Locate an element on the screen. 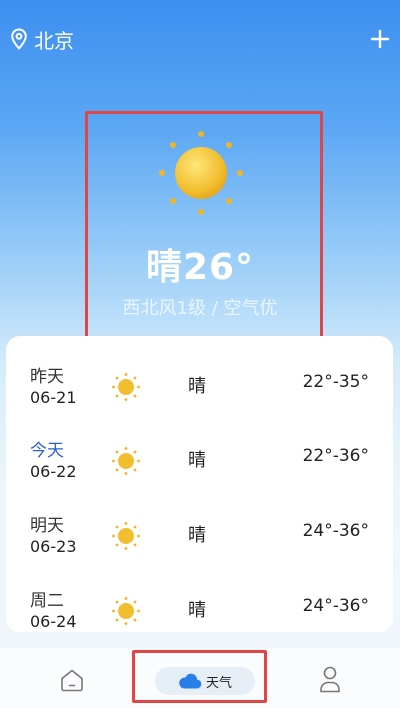 The width and height of the screenshot is (400, 708). location-selector: 北京 is located at coordinates (42, 39).